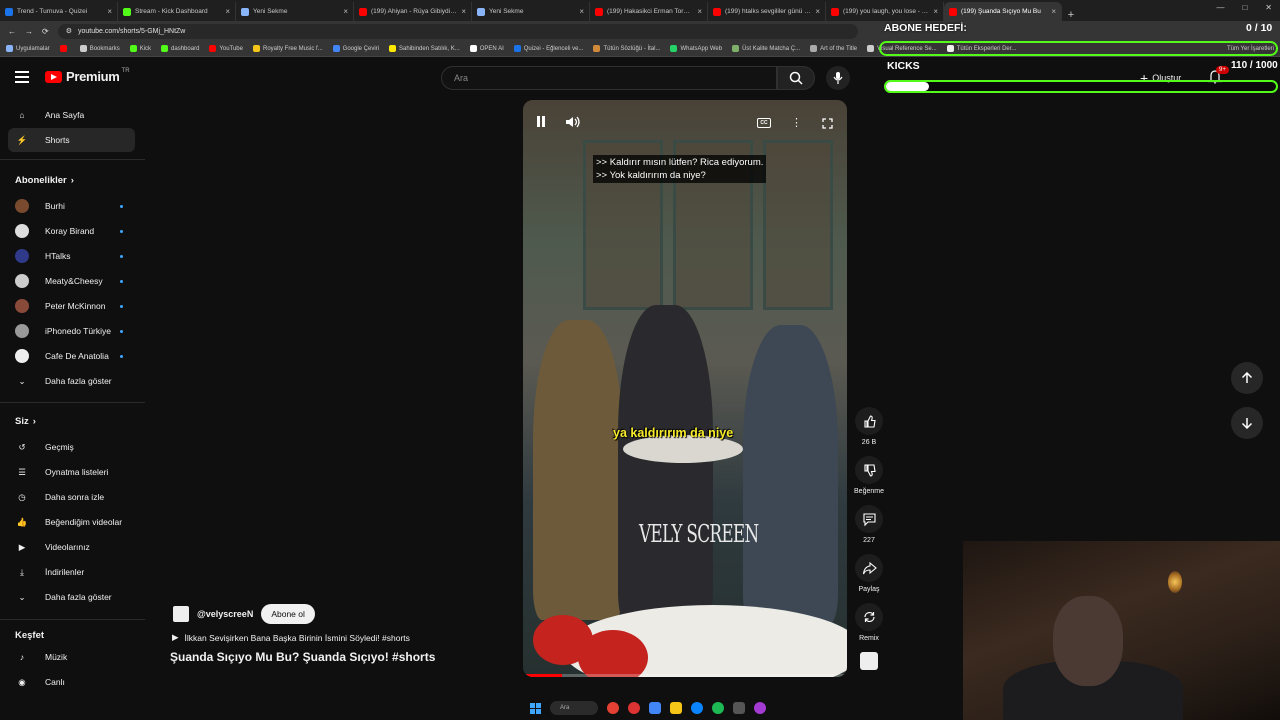 The height and width of the screenshot is (720, 1280). I want to click on pause-icon, so click(541, 122).